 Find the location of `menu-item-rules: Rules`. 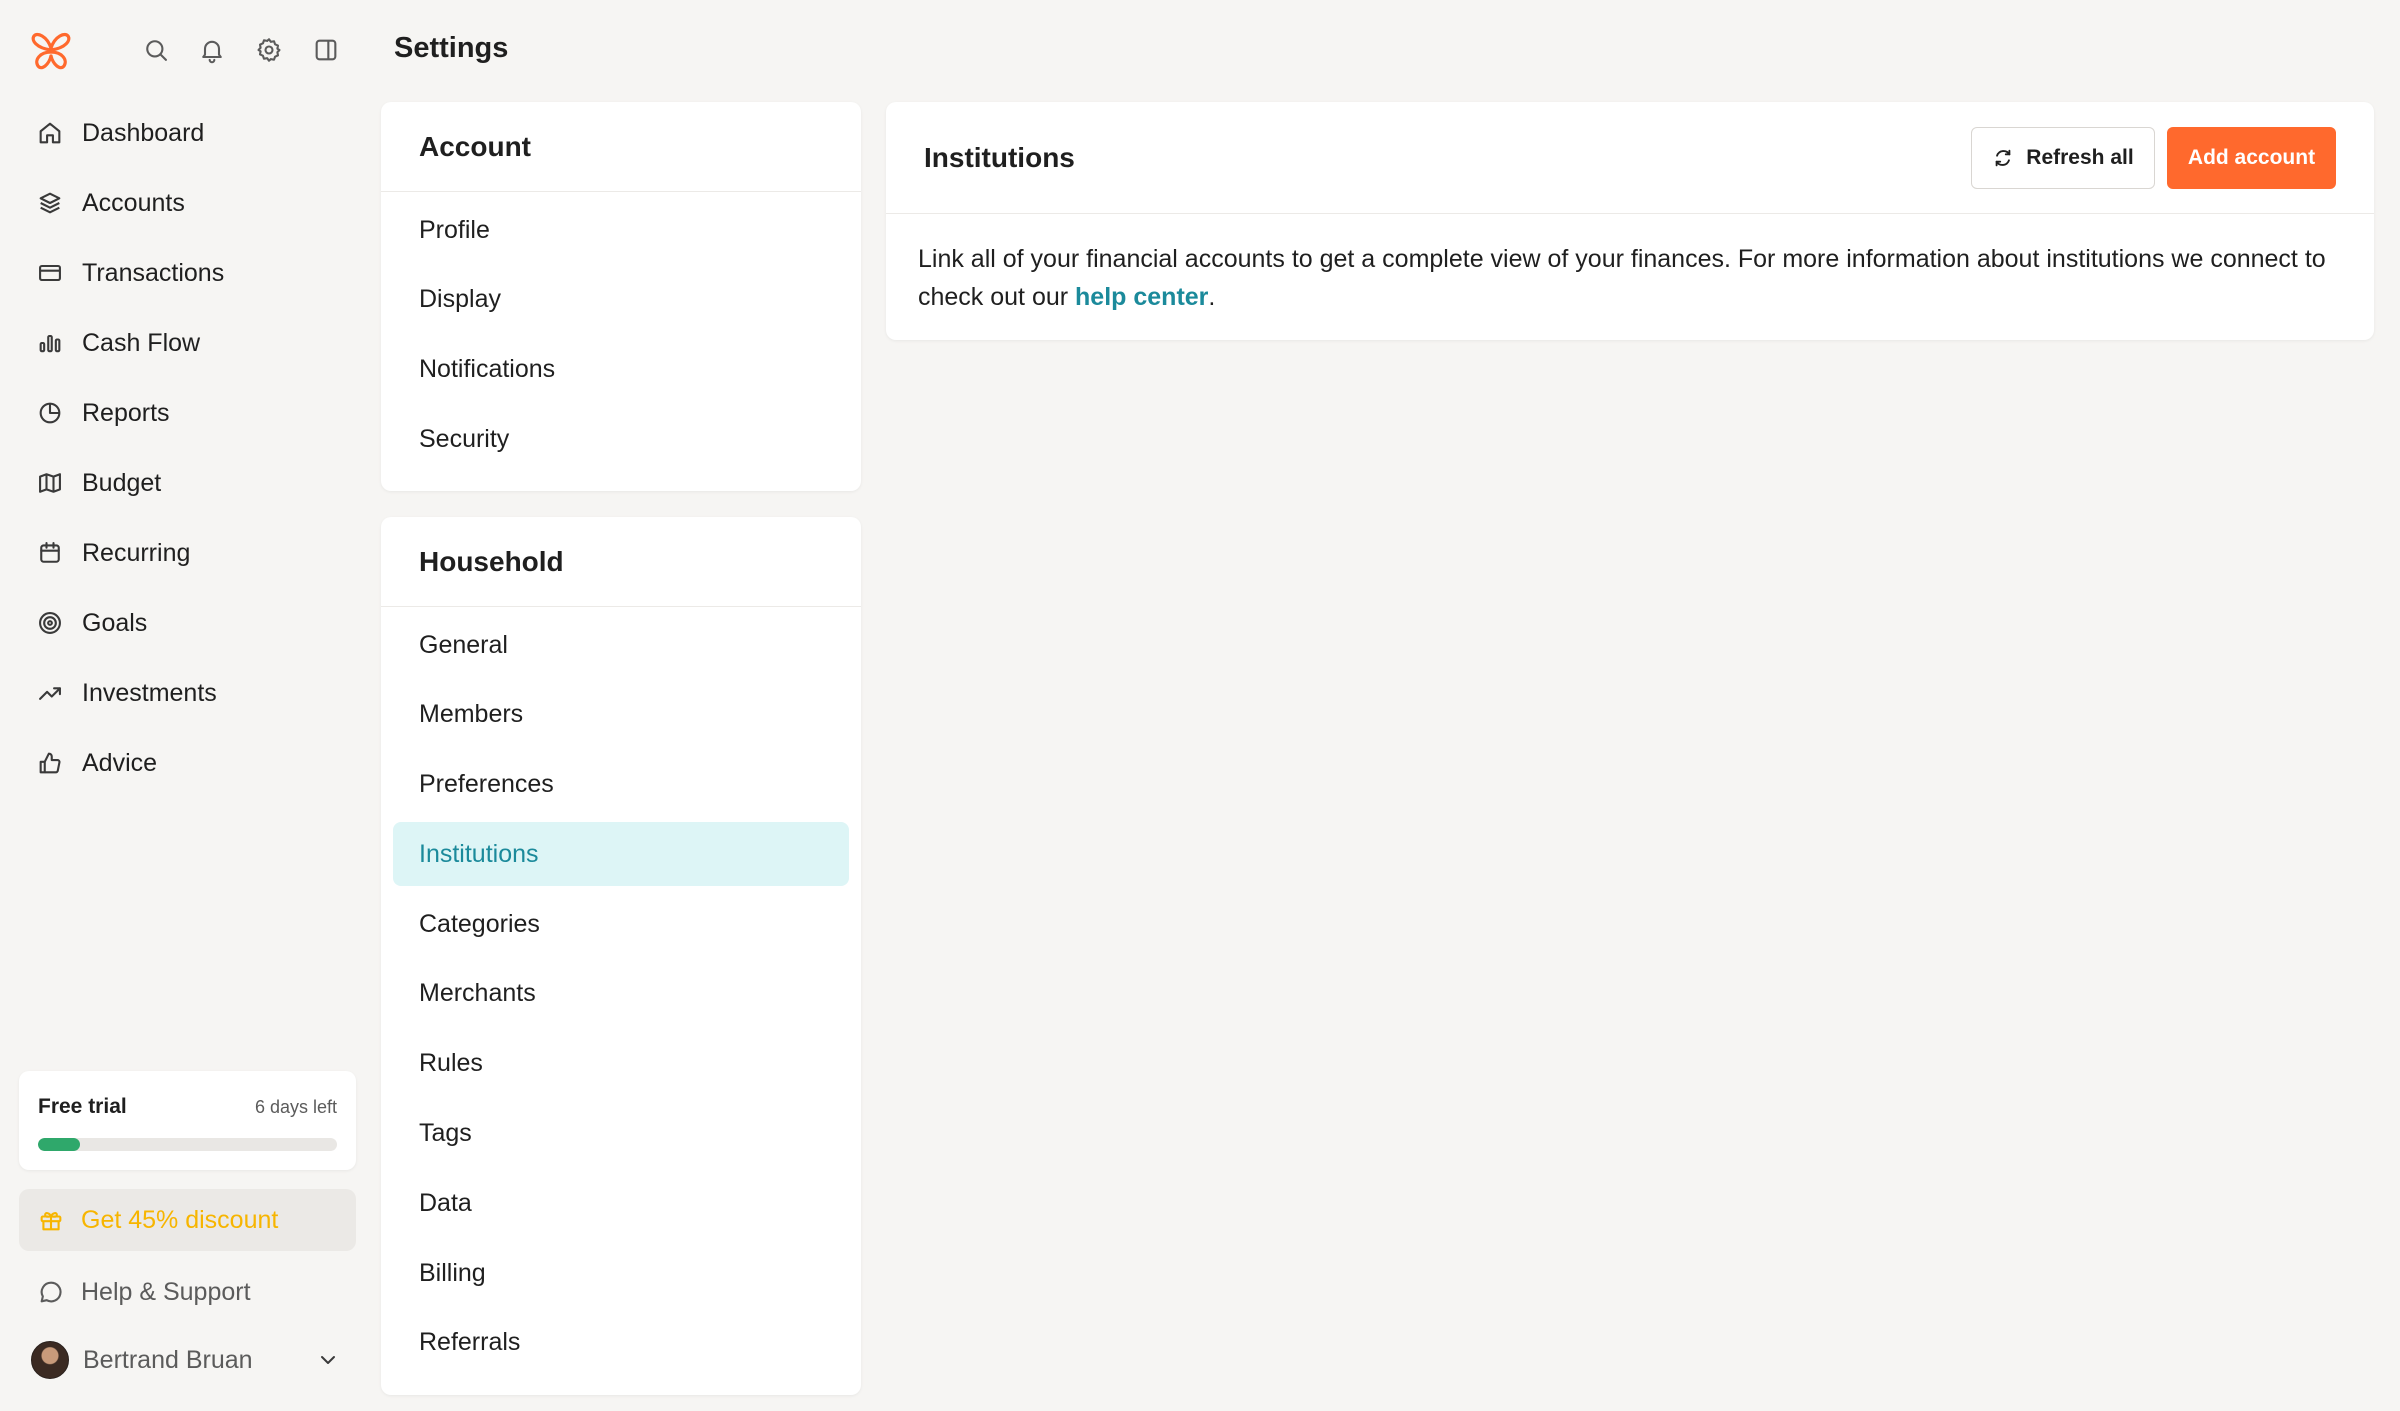

menu-item-rules: Rules is located at coordinates (621, 1064).